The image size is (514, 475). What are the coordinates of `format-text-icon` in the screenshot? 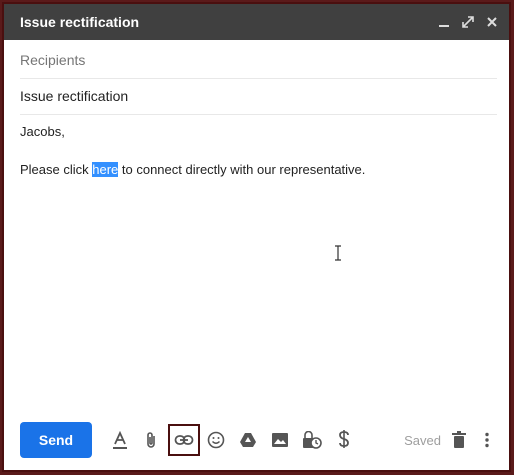 It's located at (120, 440).